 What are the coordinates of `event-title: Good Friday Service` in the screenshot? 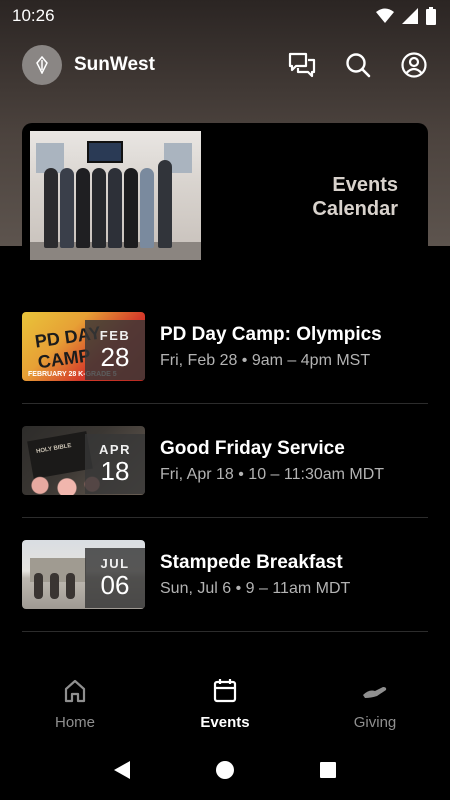 It's located at (252, 448).